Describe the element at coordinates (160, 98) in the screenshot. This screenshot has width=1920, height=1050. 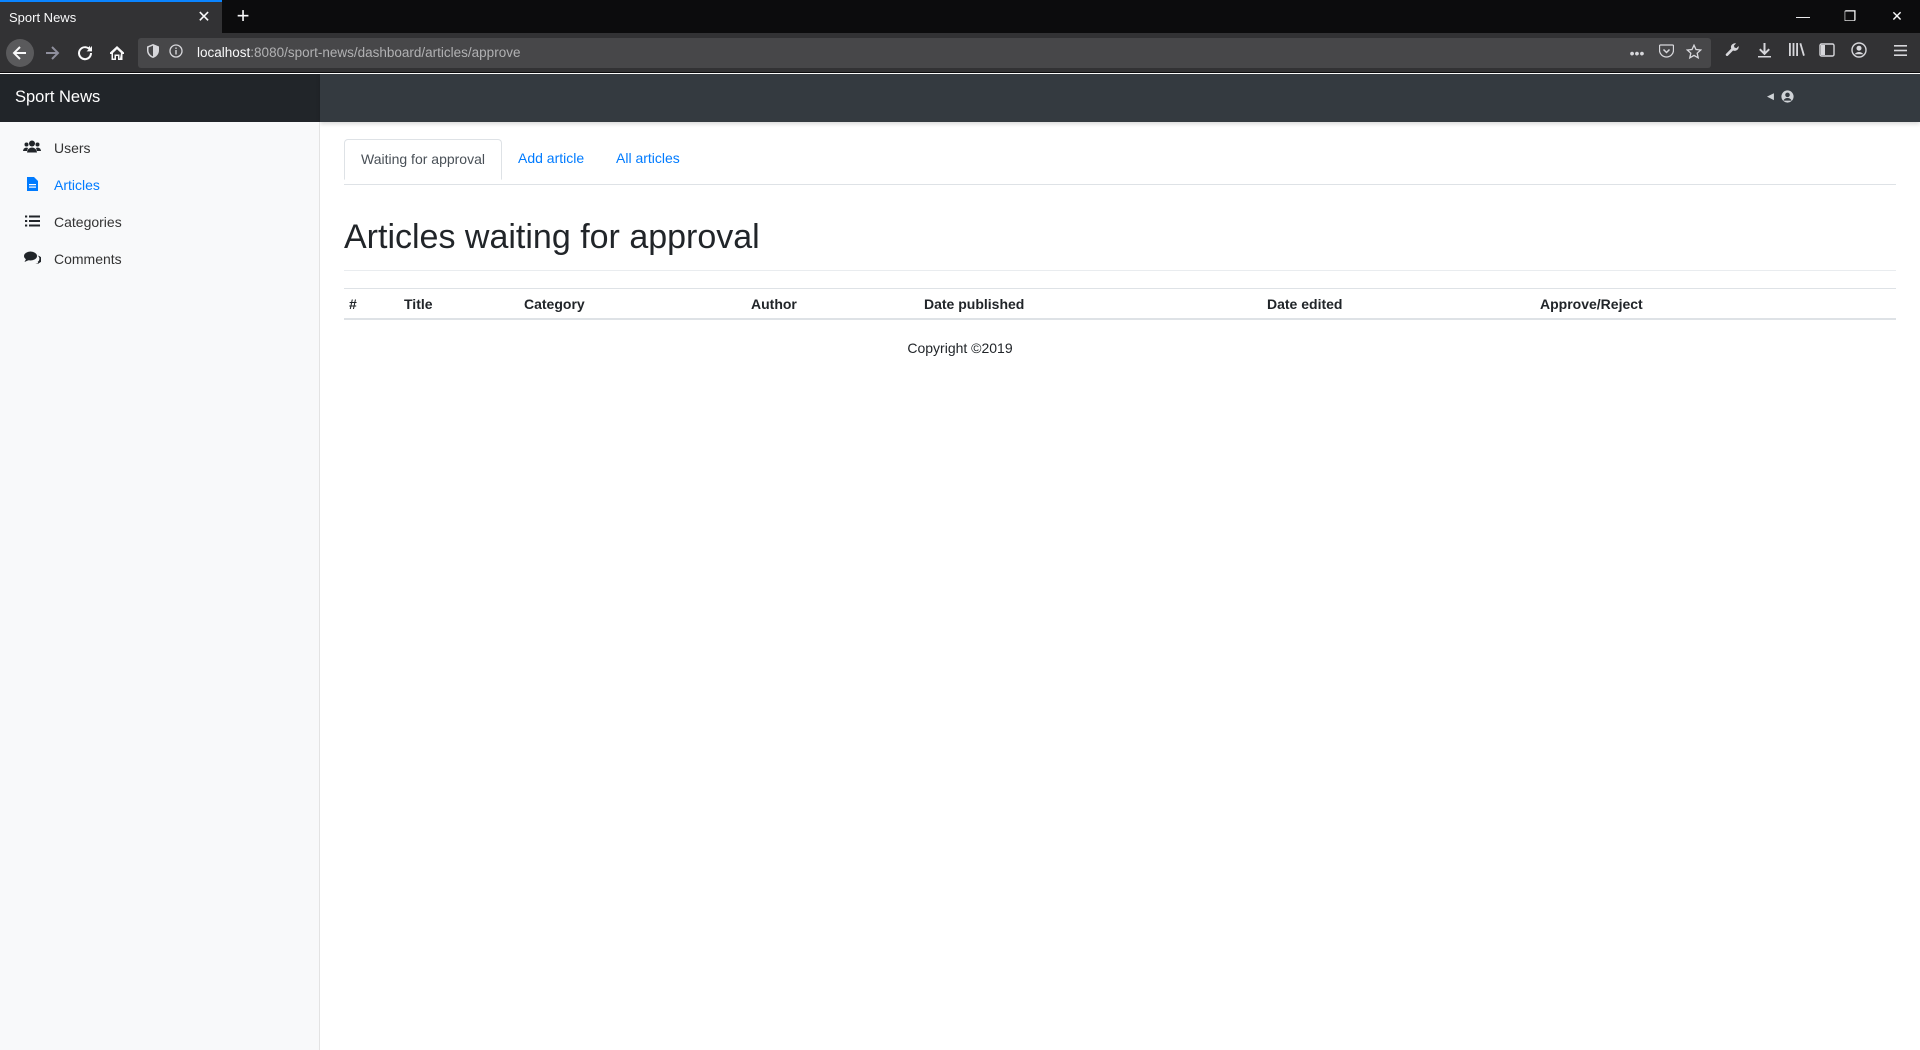
I see `app-brand: Sport News` at that location.